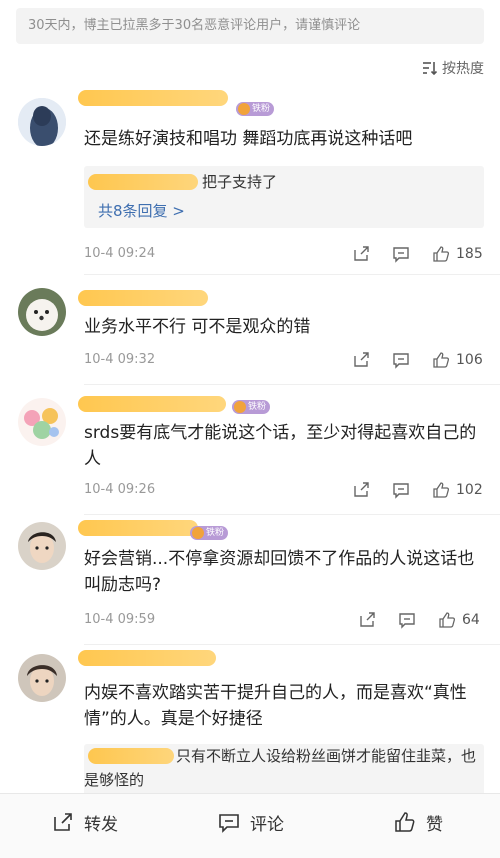 The height and width of the screenshot is (858, 500). What do you see at coordinates (284, 254) in the screenshot?
I see `comment-meta: 10-4 09:24 185` at bounding box center [284, 254].